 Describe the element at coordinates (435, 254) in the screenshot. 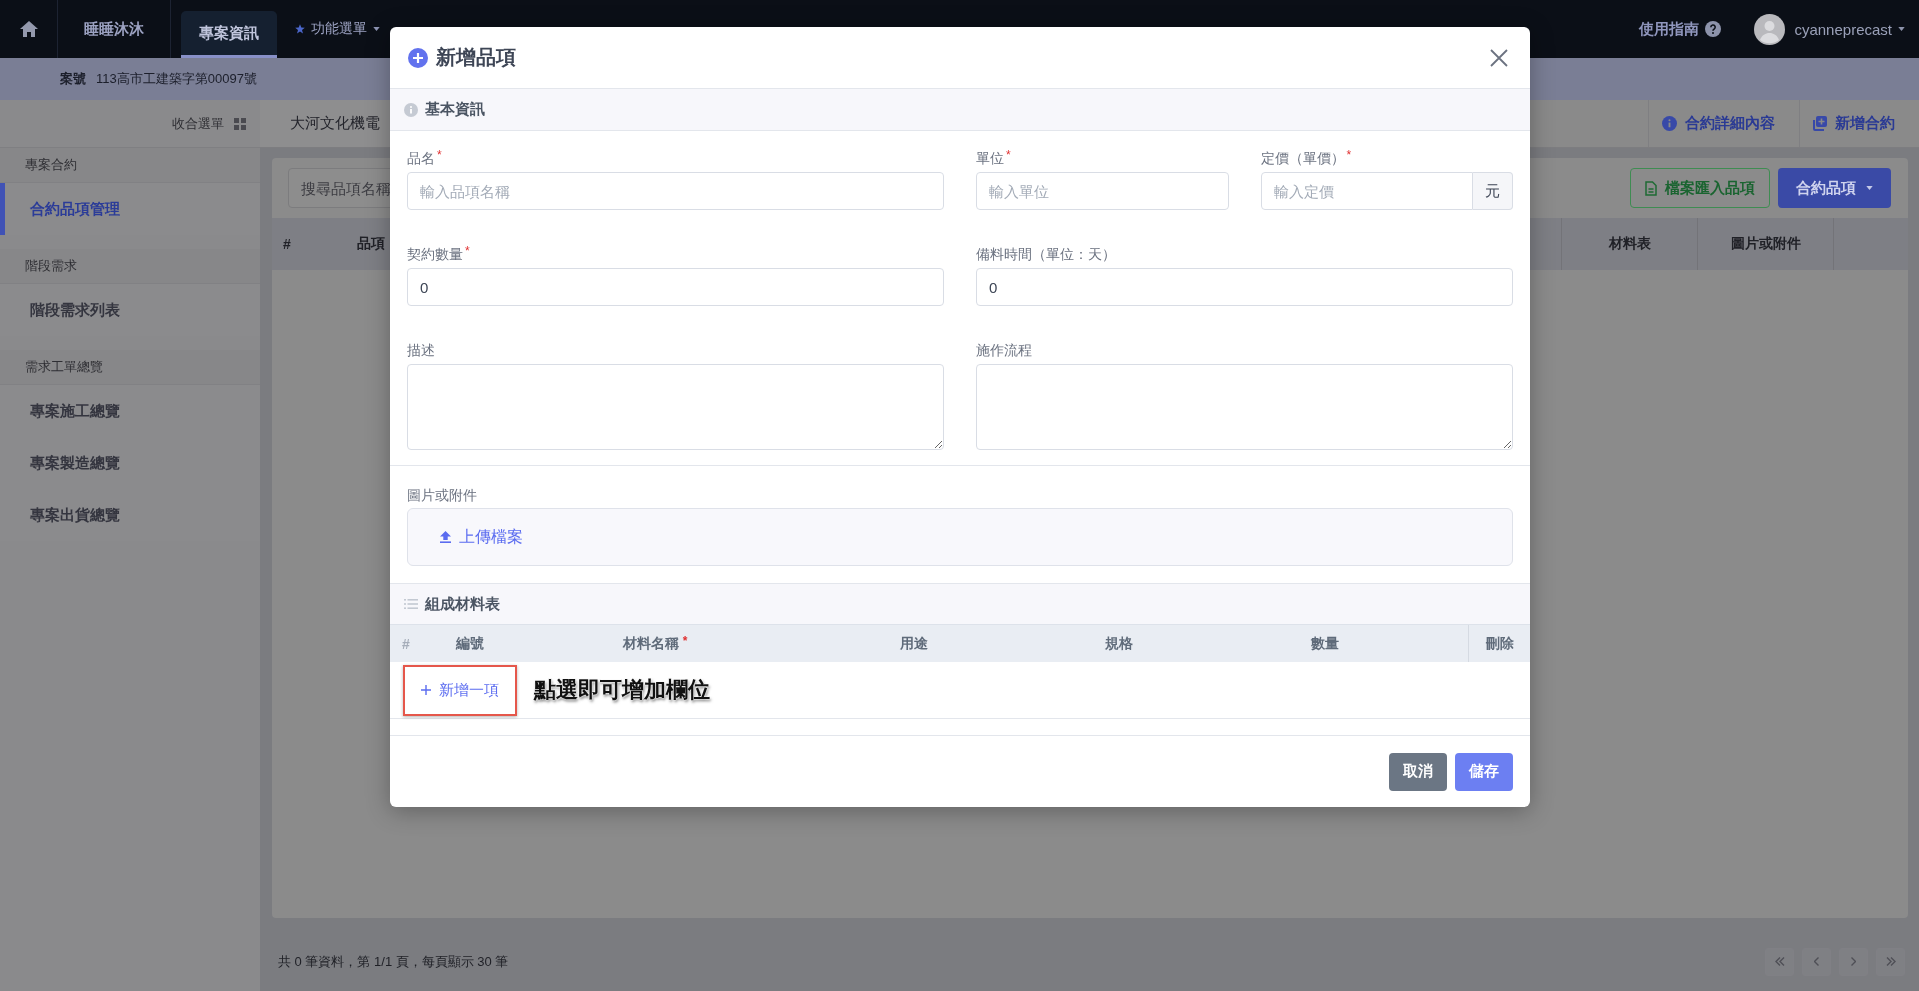

I see `field-label: 契約數量` at that location.